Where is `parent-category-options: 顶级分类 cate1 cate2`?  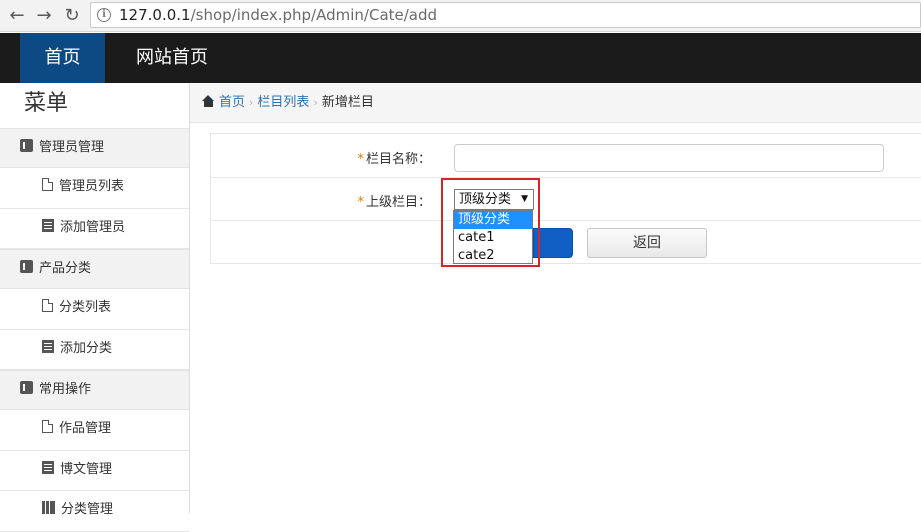 parent-category-options: 顶级分类 cate1 cate2 is located at coordinates (493, 237).